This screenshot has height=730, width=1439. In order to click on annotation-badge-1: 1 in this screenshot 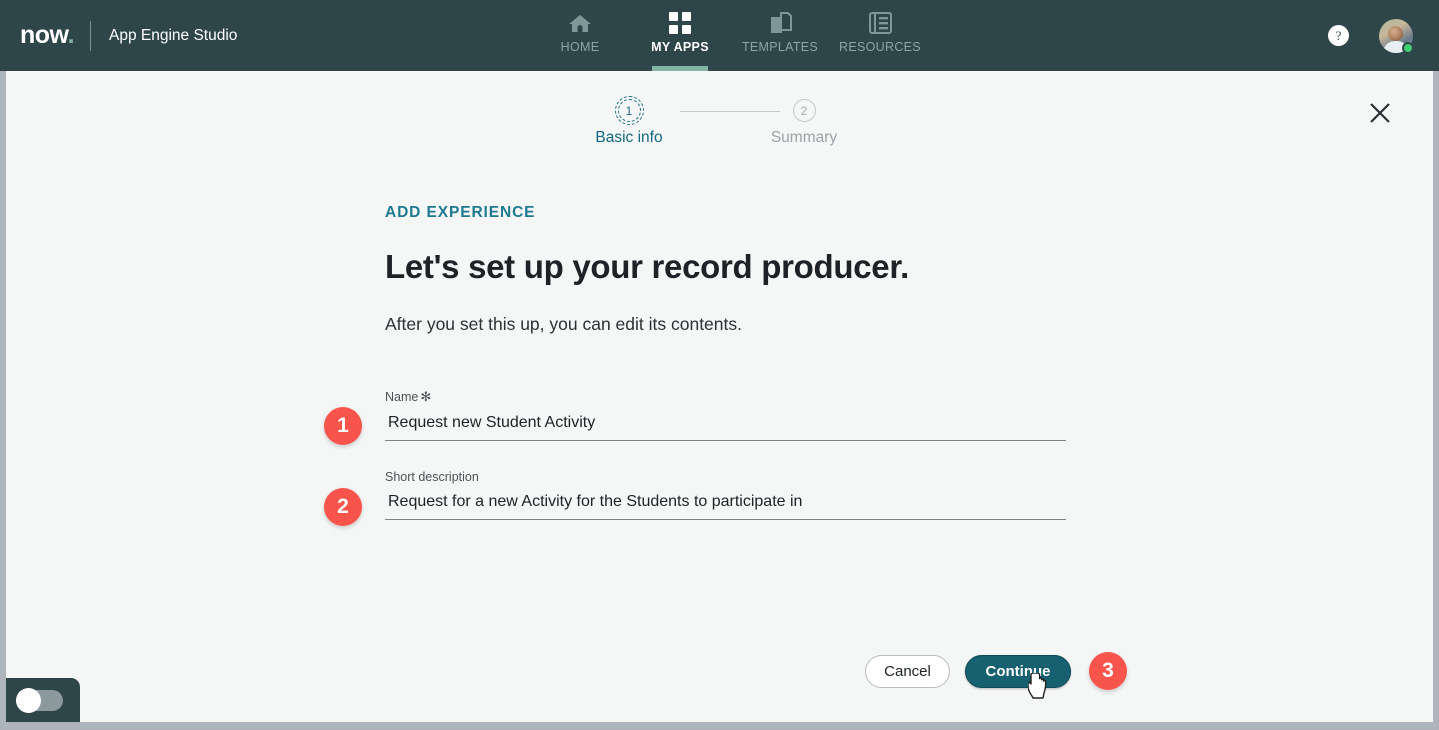, I will do `click(343, 426)`.